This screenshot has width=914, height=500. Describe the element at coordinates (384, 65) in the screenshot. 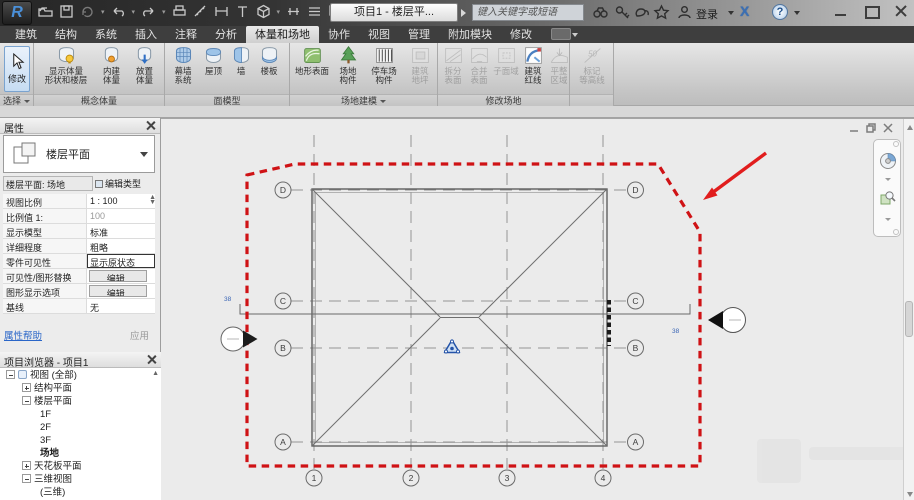

I see `parking-component-button: 停车场 构件` at that location.